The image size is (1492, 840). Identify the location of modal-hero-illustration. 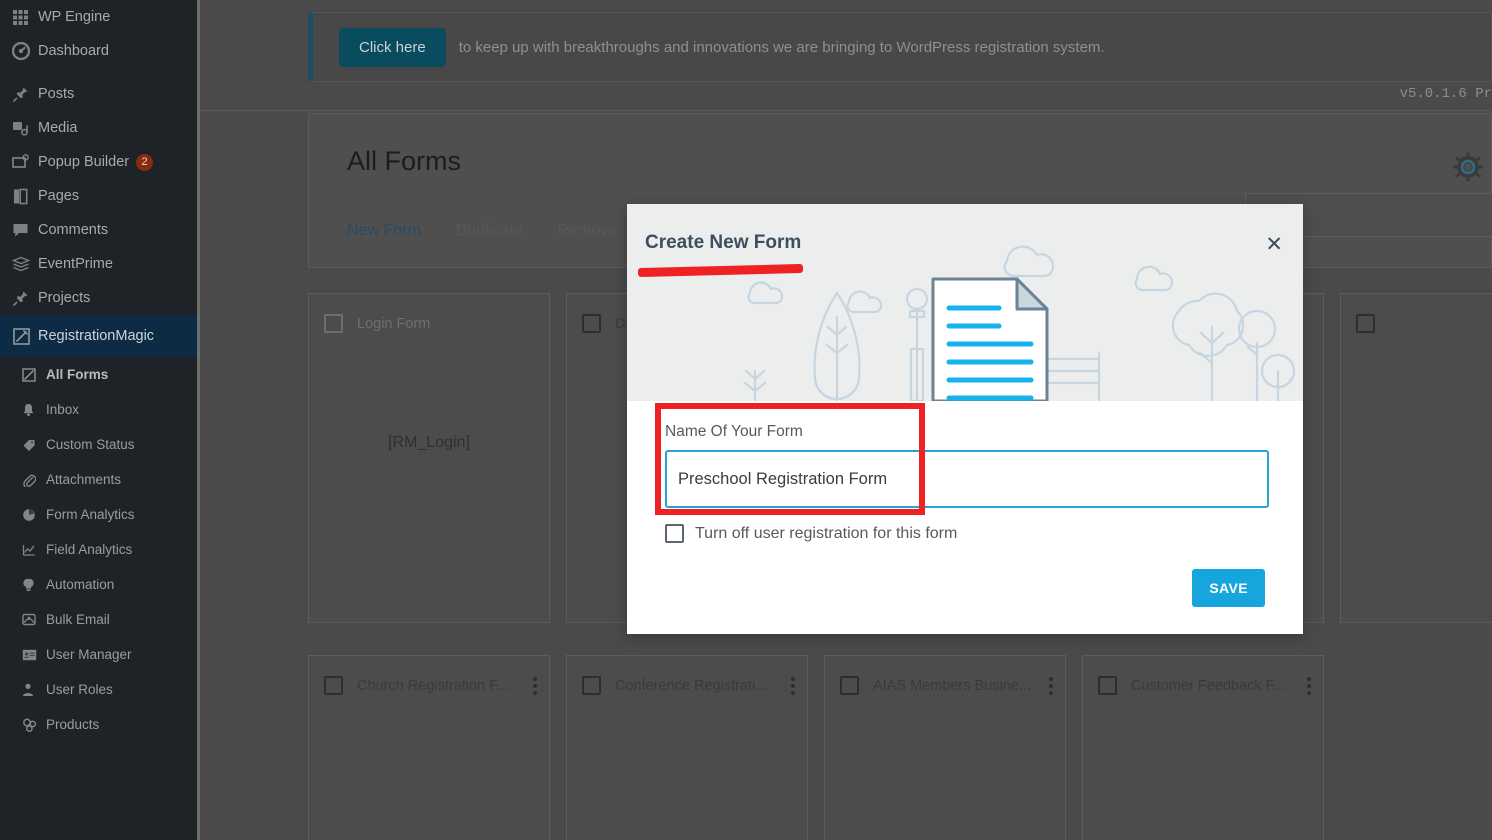
(1019, 323).